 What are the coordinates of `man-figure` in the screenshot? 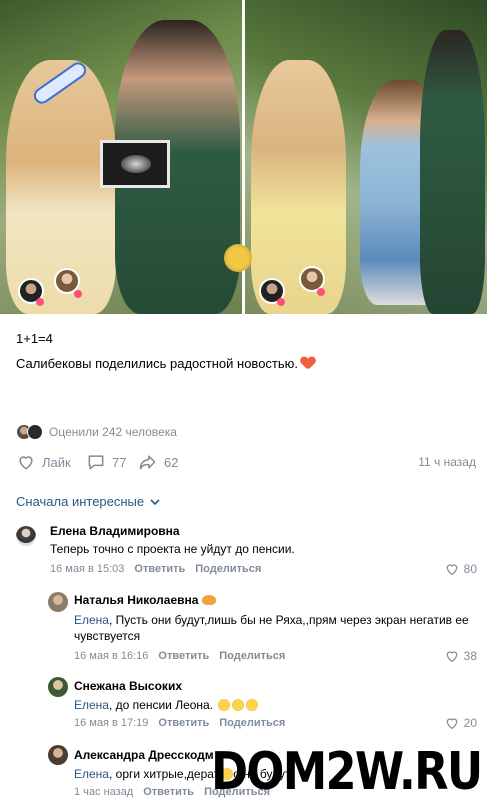 It's located at (452, 172).